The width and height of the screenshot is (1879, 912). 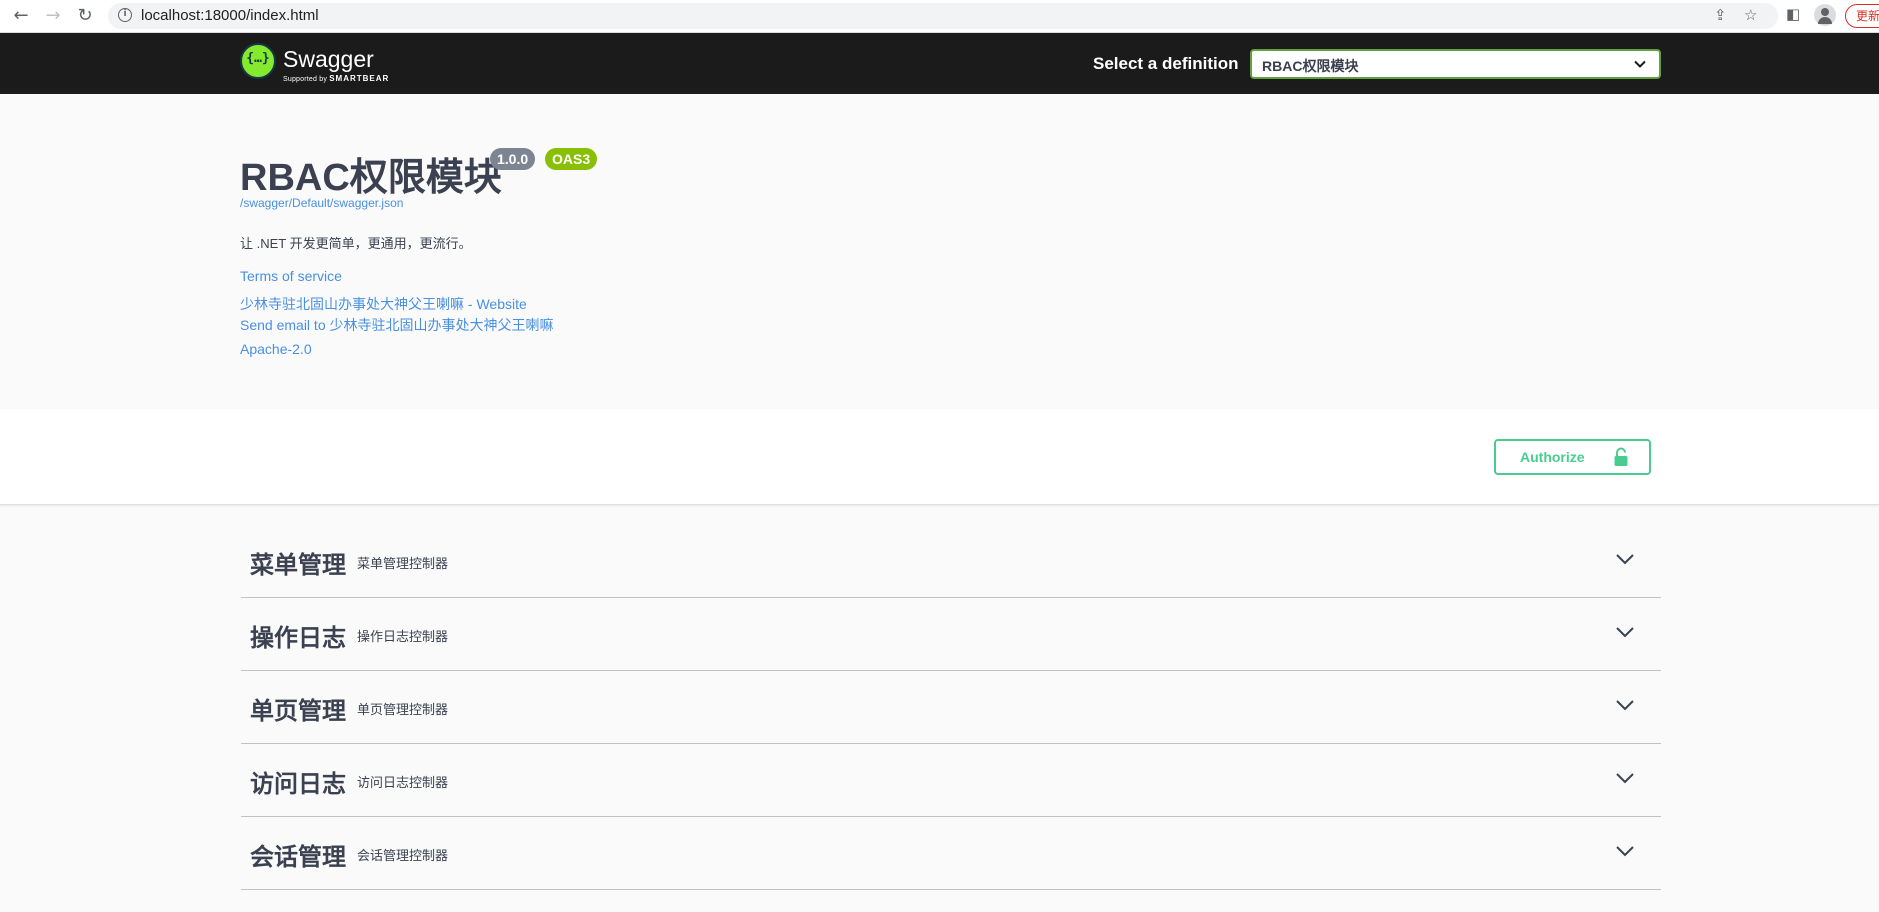 What do you see at coordinates (383, 304) in the screenshot?
I see `website-link: 少林寺驻北固山办事处大神父王喇嘛 - Website` at bounding box center [383, 304].